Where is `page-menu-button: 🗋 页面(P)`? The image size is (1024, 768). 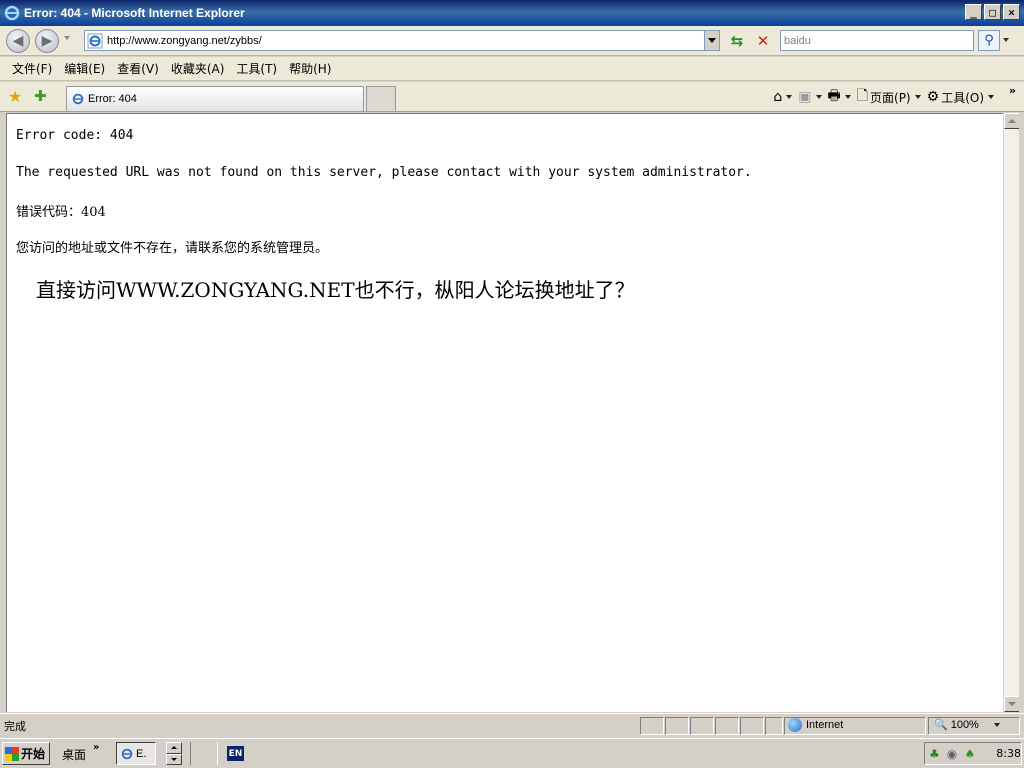 page-menu-button: 🗋 页面(P) is located at coordinates (889, 97).